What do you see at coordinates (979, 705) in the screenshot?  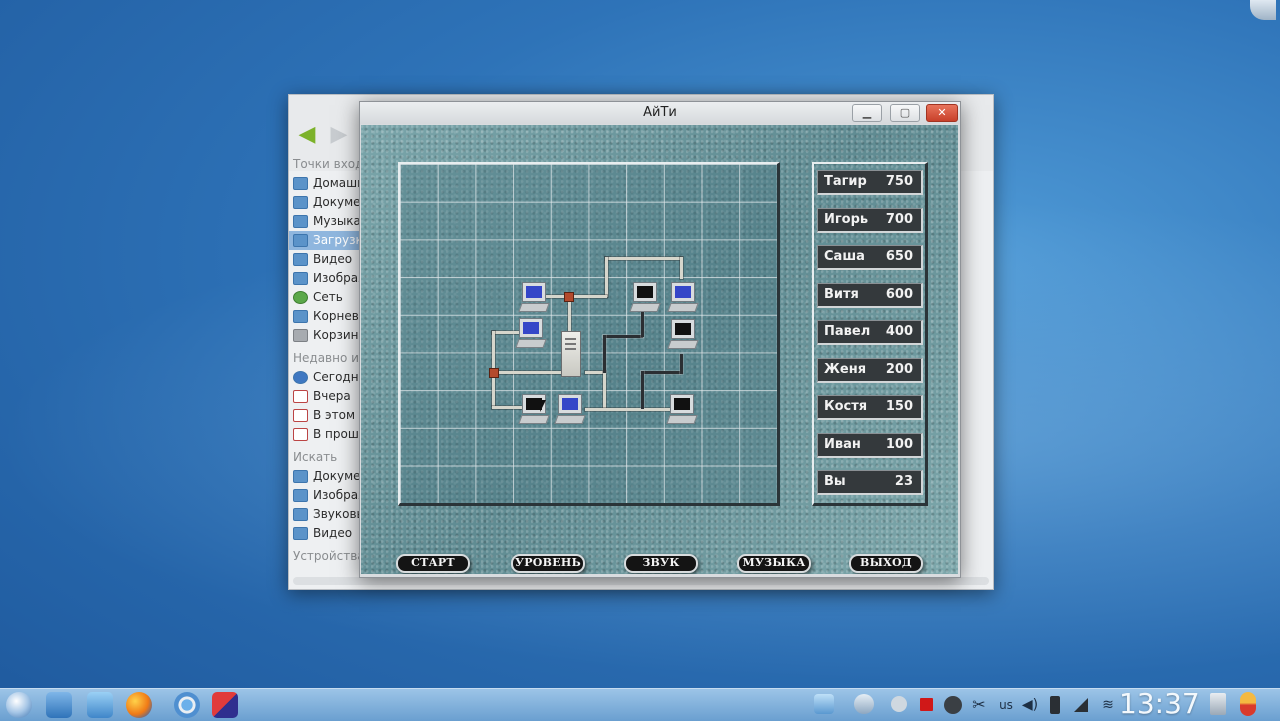 I see `scissors-icon: ✂` at bounding box center [979, 705].